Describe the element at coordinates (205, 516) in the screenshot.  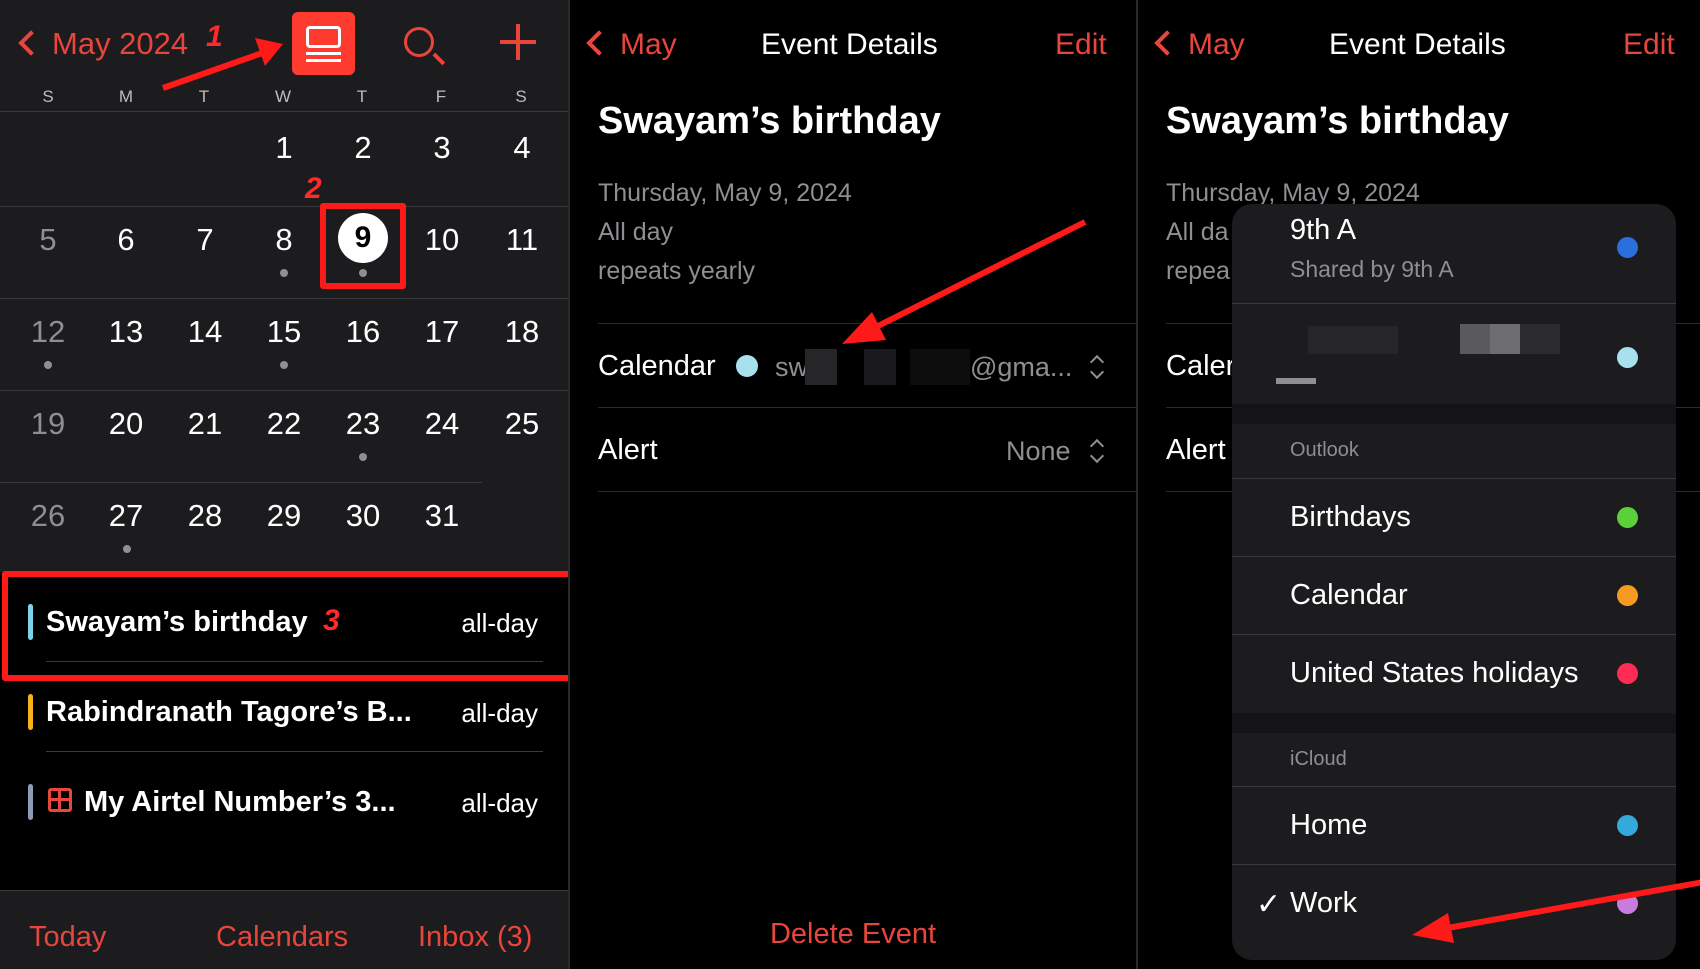
I see `day-cell: 28` at that location.